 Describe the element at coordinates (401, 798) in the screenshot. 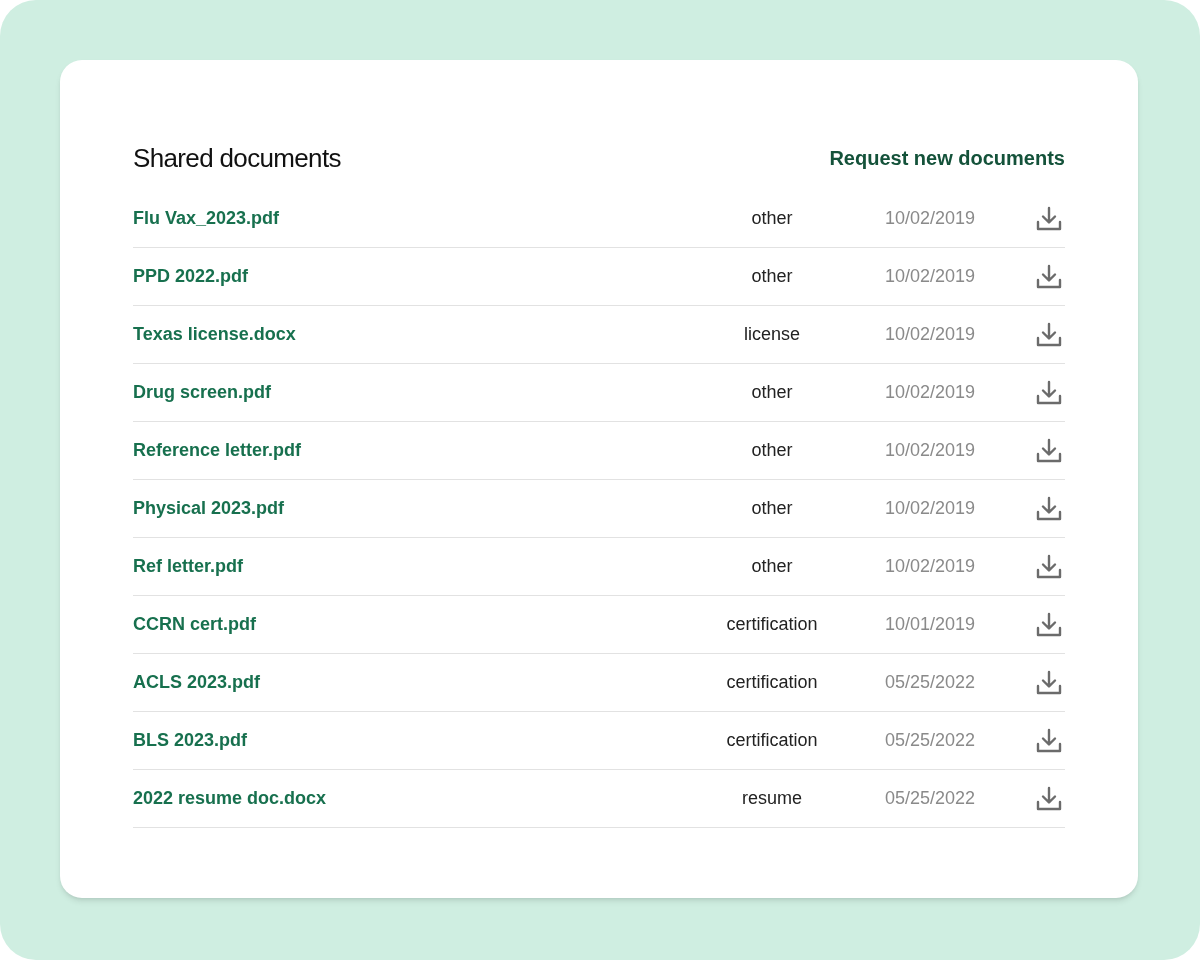

I see `document-link: 2022 resume doc.docx` at that location.